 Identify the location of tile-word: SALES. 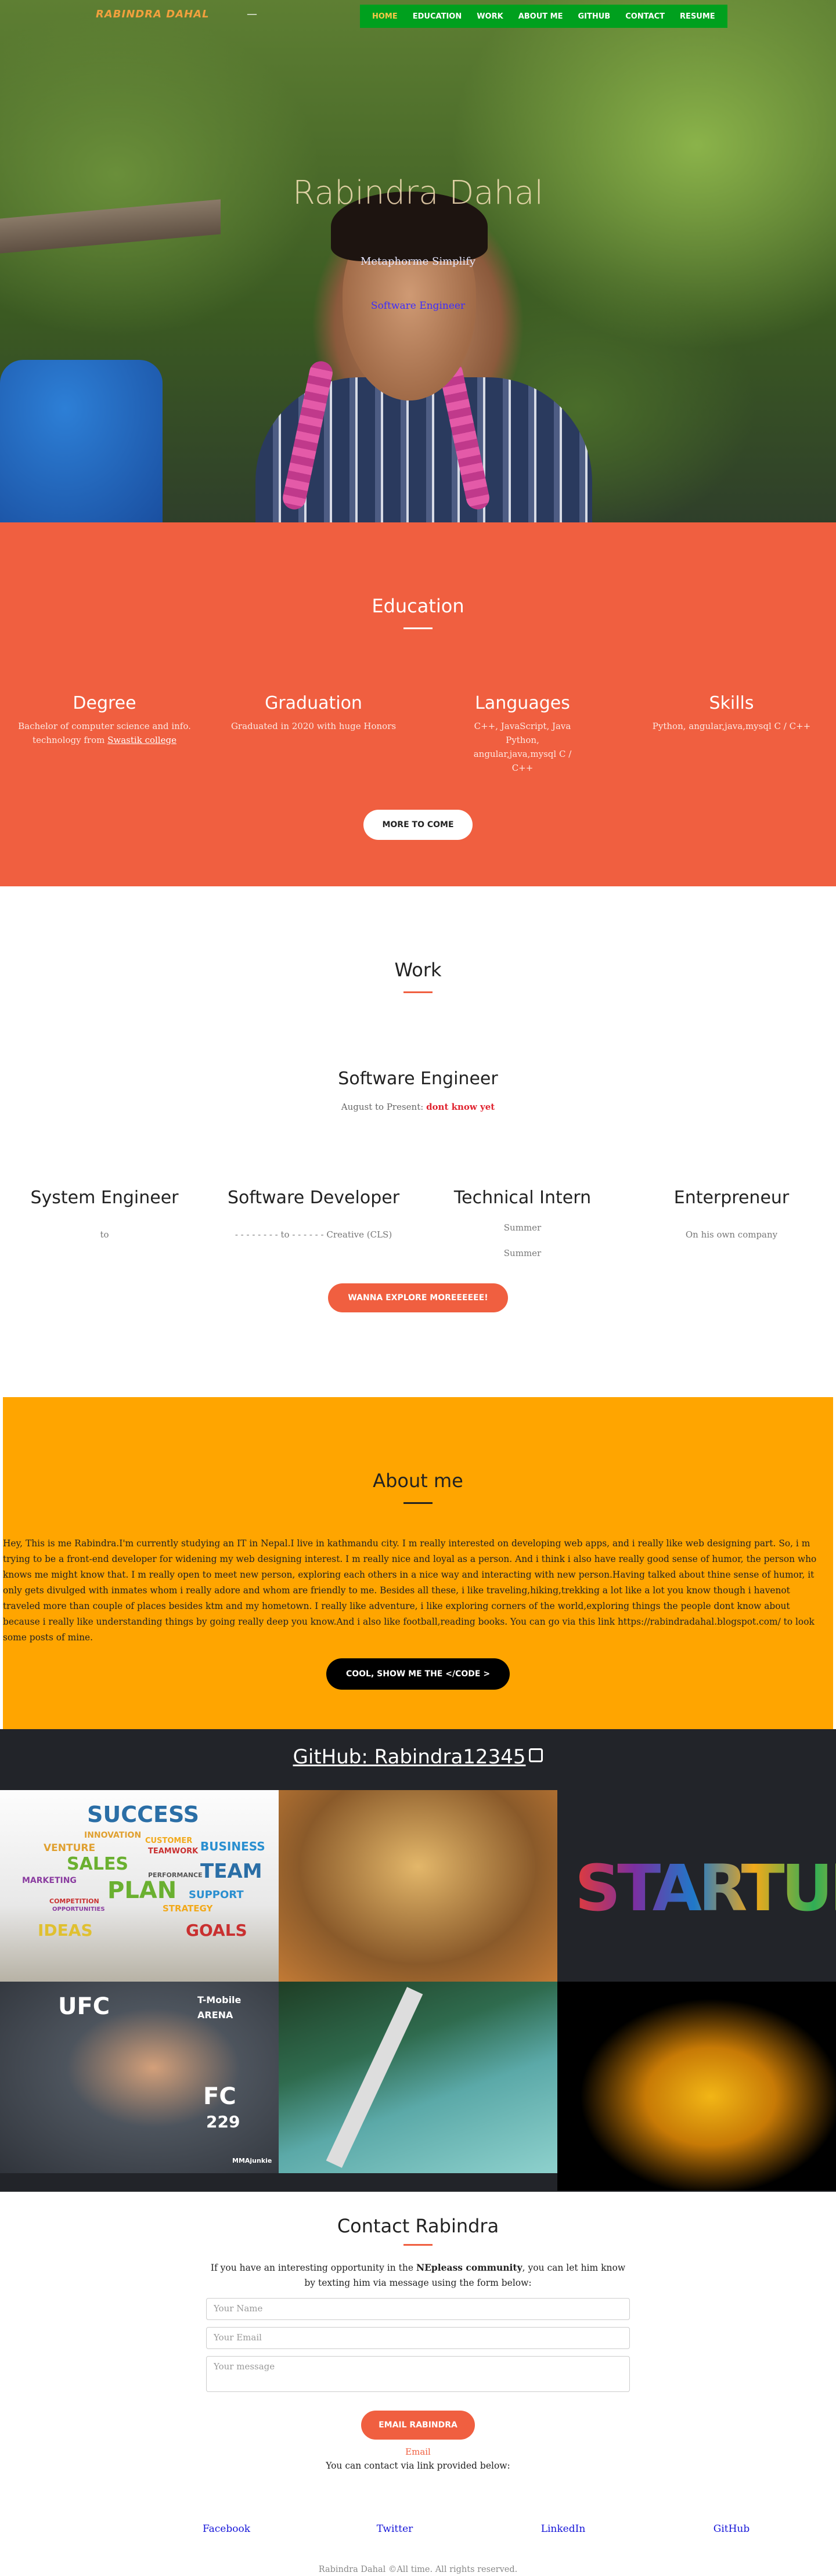
(98, 1864).